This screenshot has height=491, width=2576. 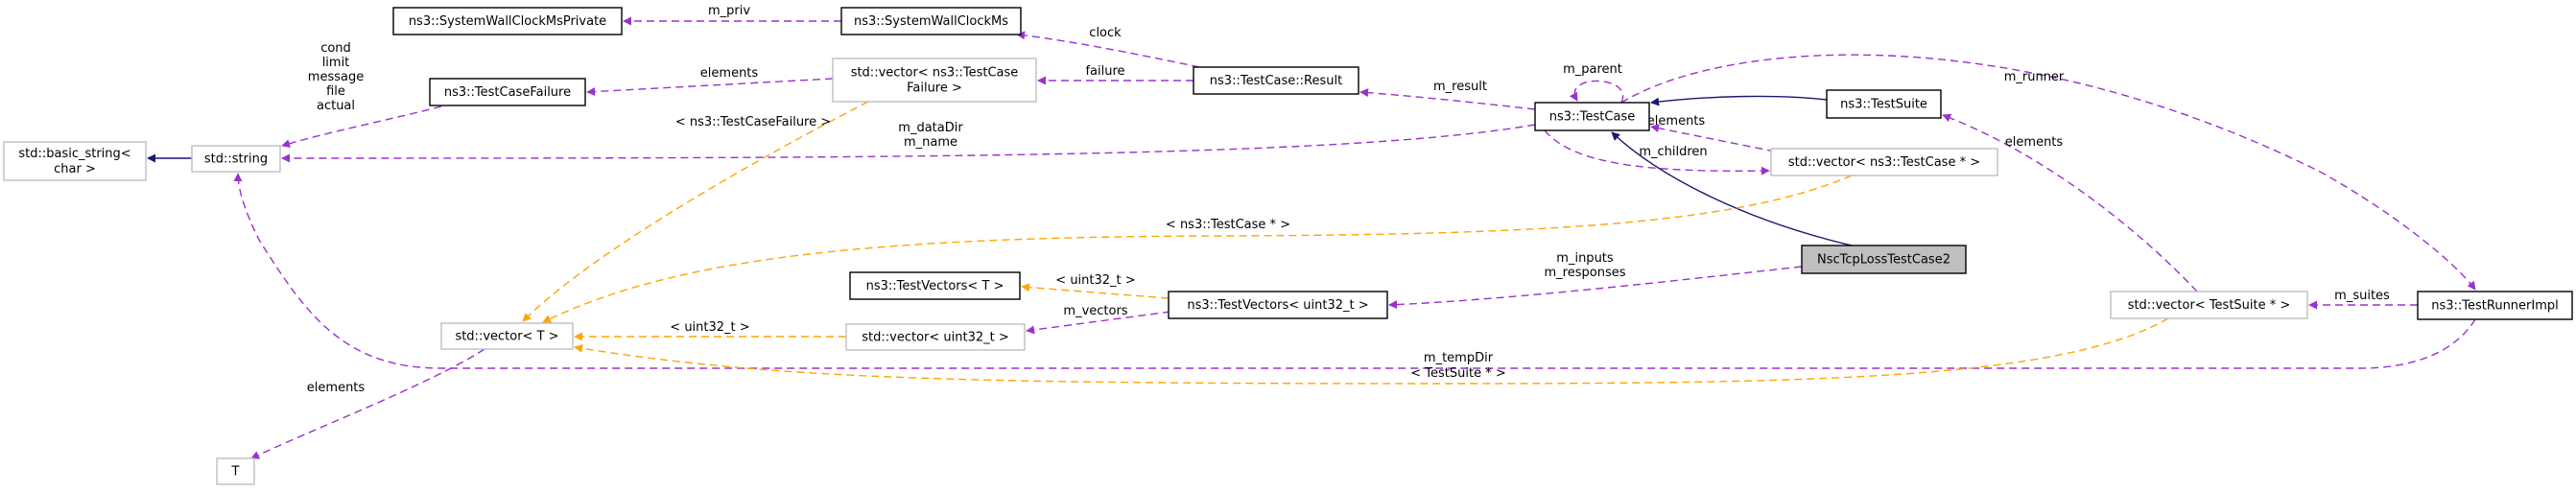 I want to click on class-node-swcm: ns3::SystemWallClockMs, so click(x=931, y=21).